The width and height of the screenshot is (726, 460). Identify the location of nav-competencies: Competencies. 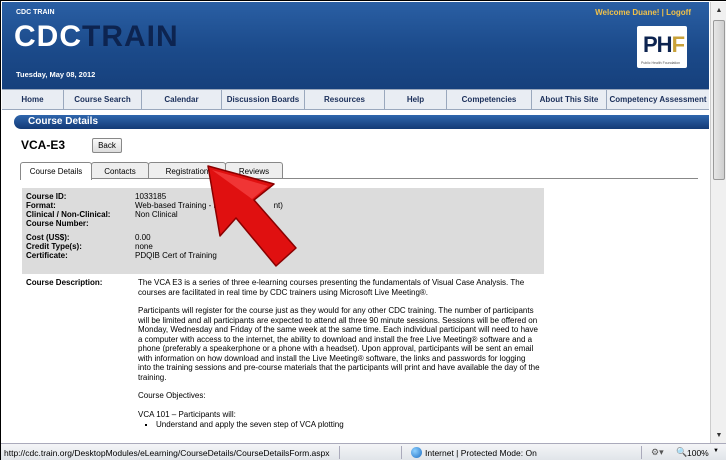
(489, 99).